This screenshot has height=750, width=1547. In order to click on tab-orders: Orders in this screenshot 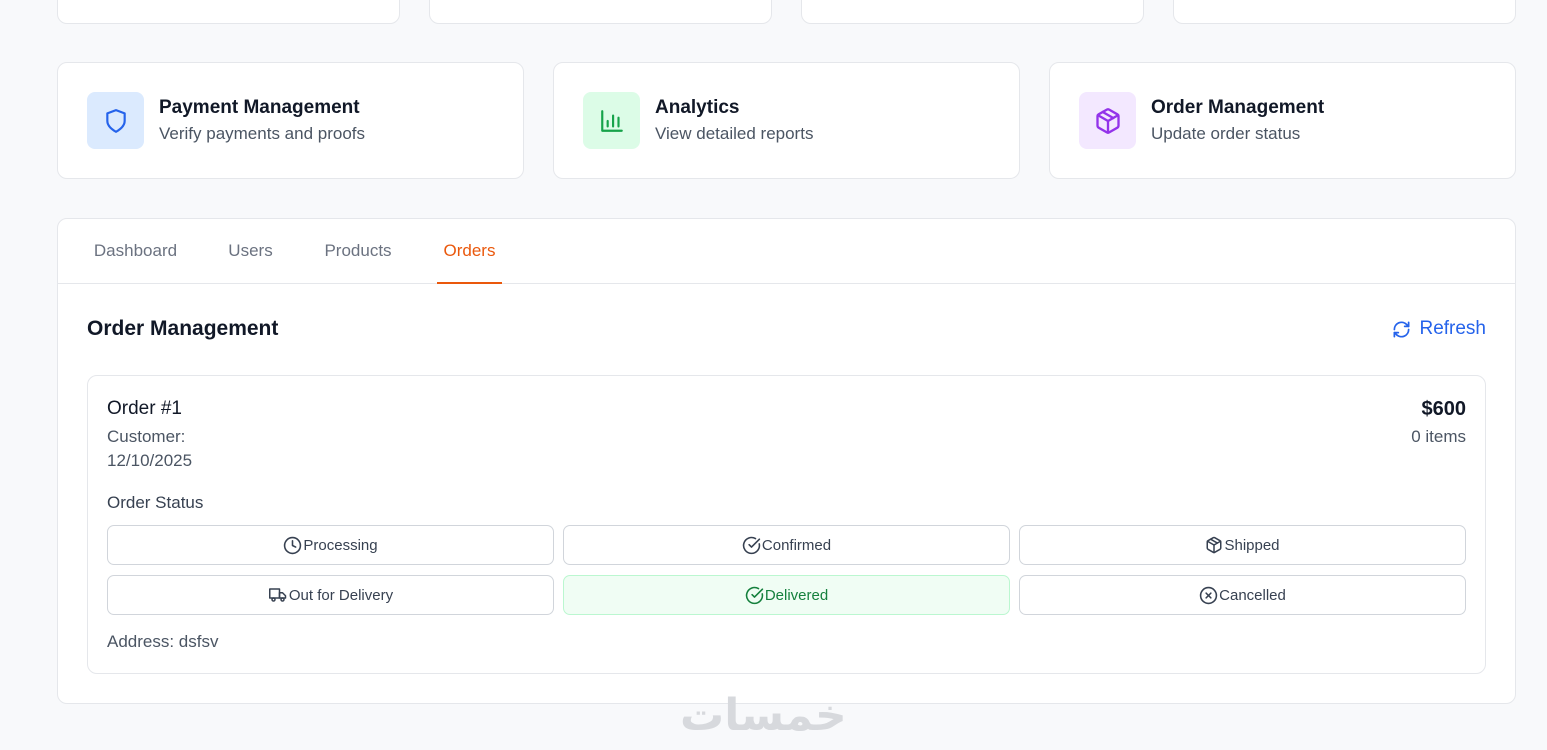, I will do `click(469, 251)`.